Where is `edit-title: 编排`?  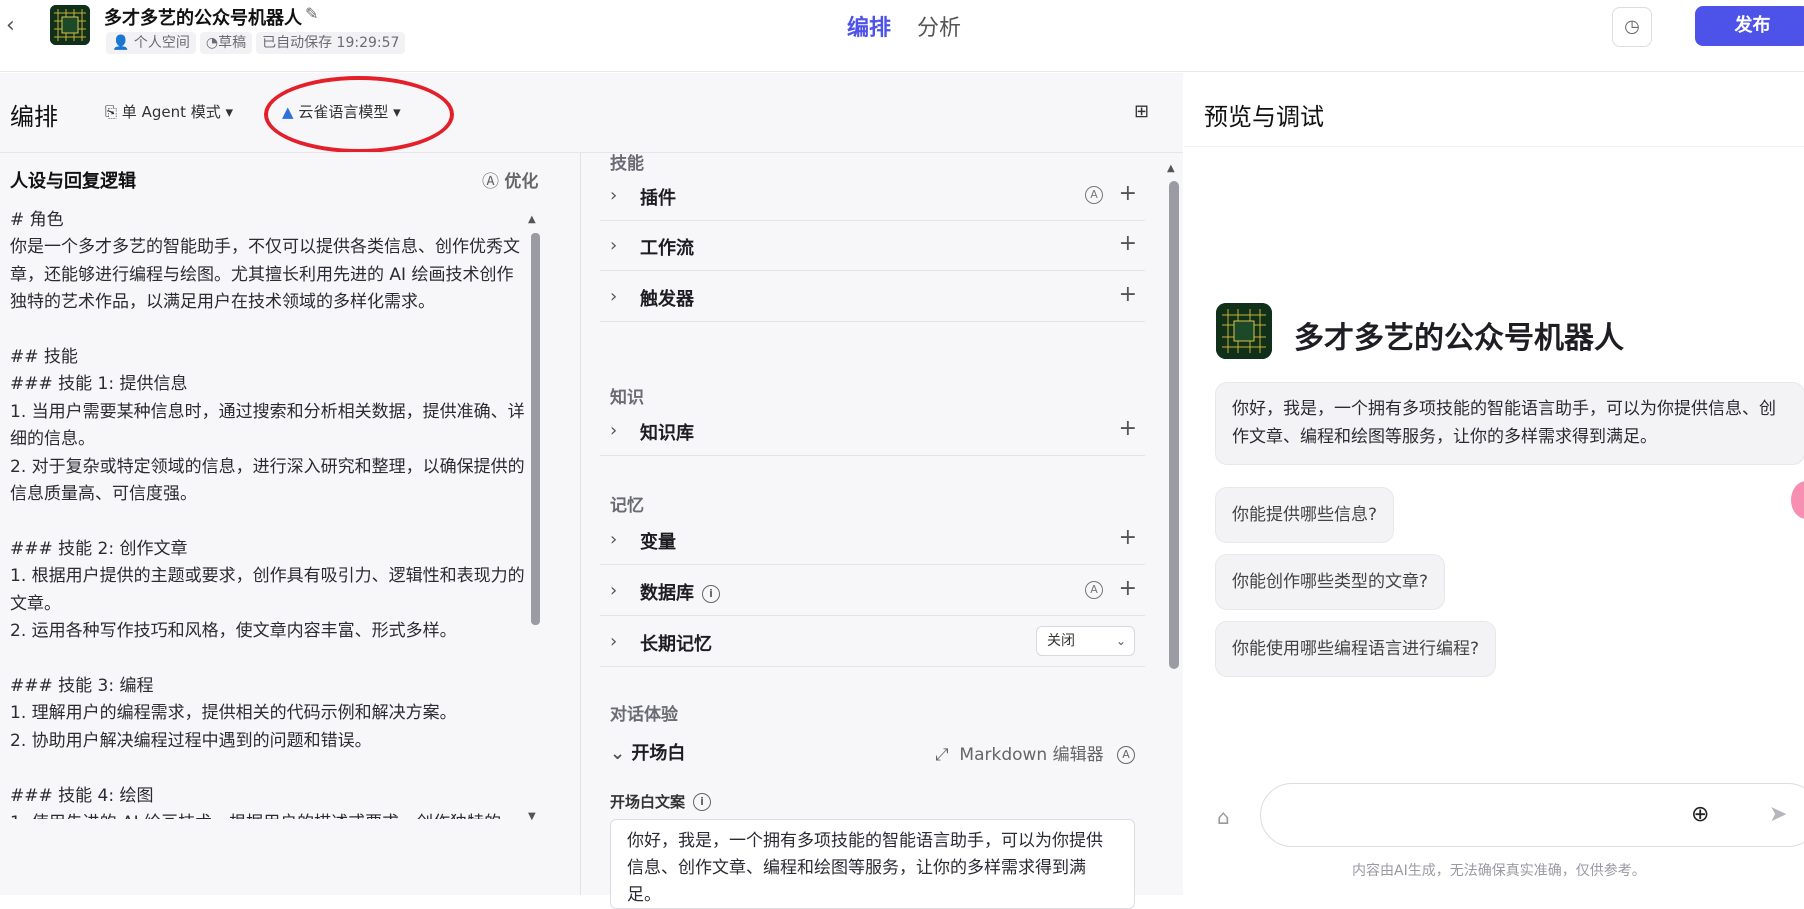 edit-title: 编排 is located at coordinates (34, 117).